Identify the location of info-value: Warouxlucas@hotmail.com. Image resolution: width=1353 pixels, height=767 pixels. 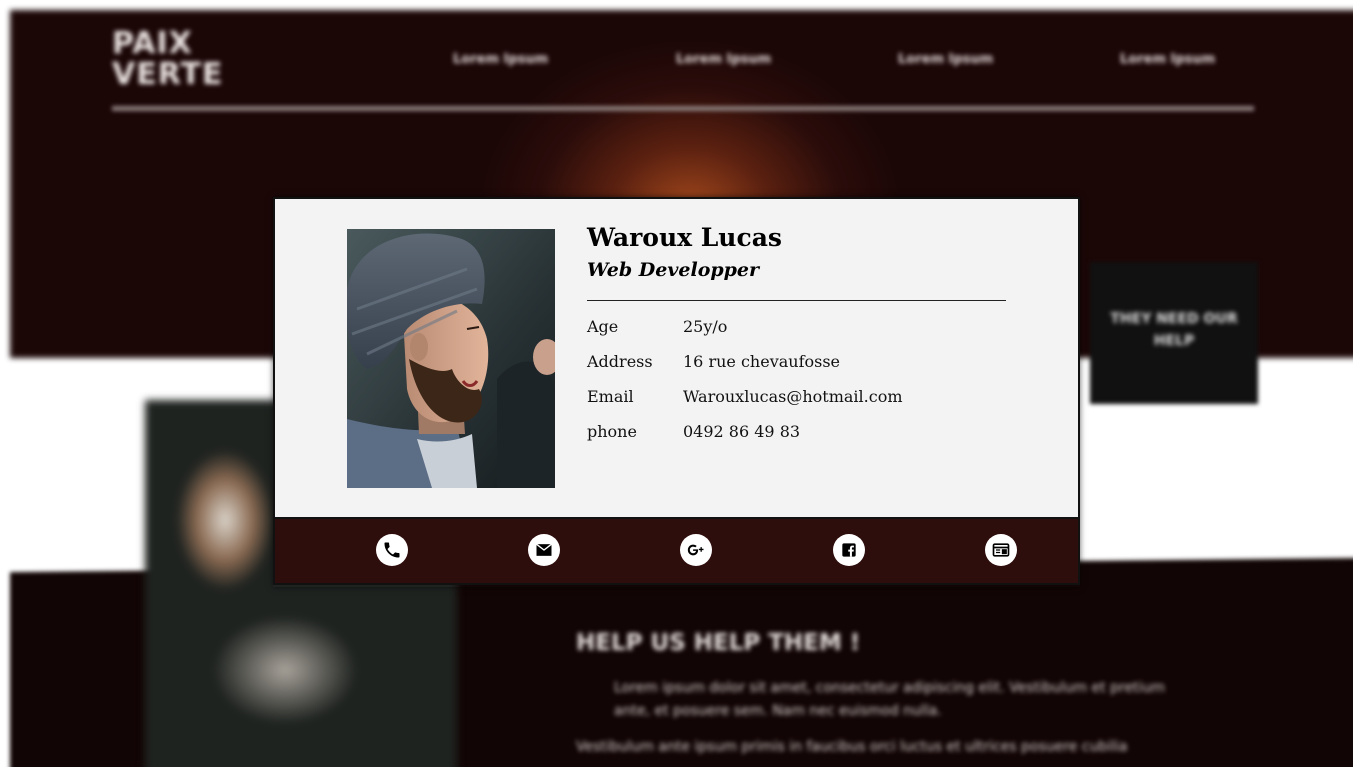
(793, 396).